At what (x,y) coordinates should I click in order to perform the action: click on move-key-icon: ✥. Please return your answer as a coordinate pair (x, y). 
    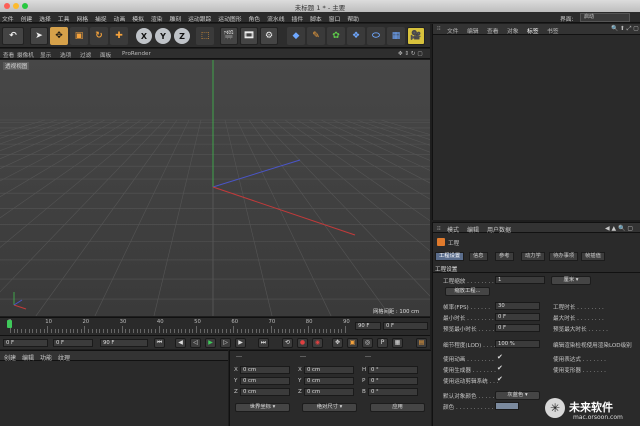
    Looking at the image, I should click on (337, 343).